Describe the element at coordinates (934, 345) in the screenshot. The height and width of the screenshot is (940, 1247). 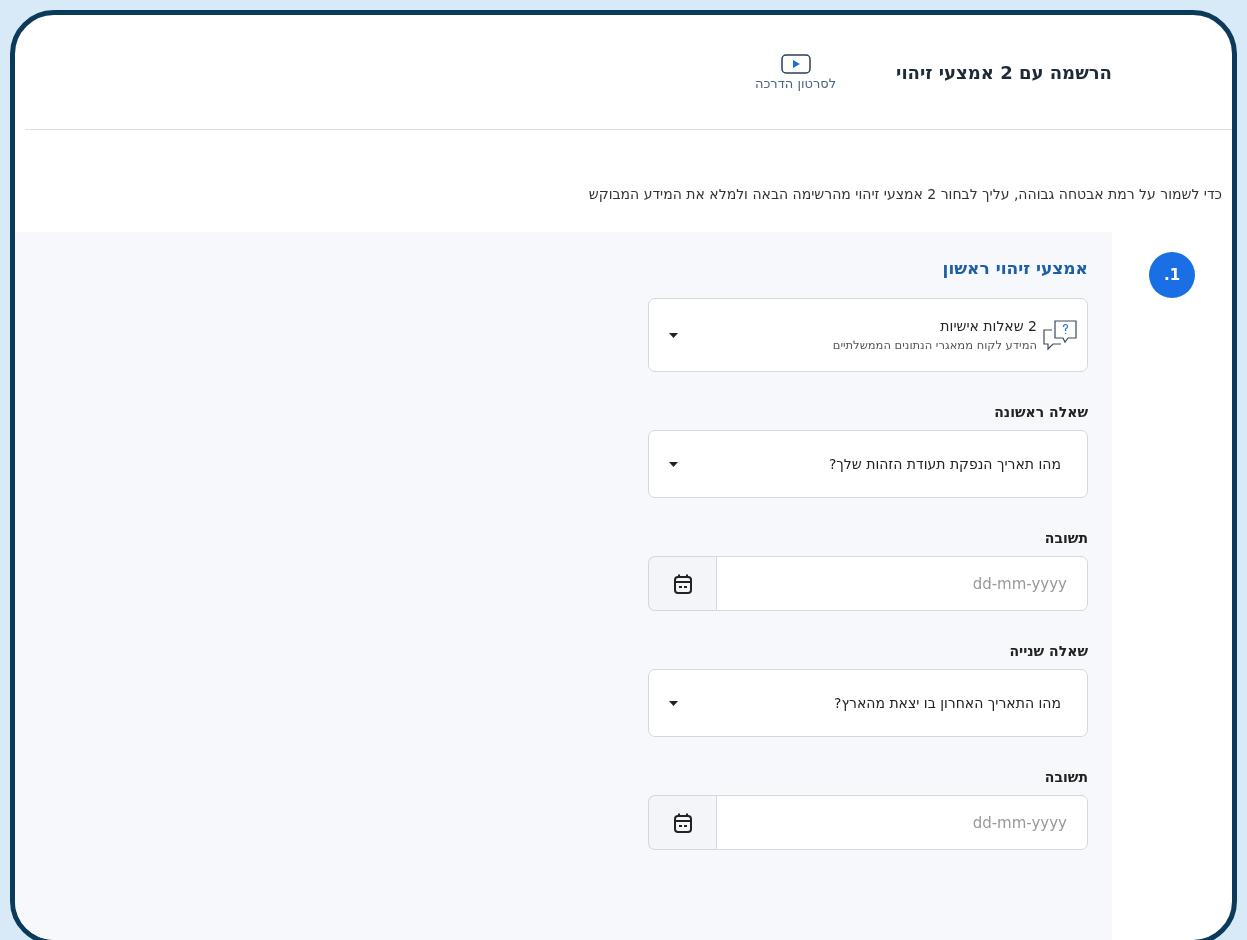
I see `method-description: המידע לקוח ממאגרי הנתונים הממשלתיים` at that location.